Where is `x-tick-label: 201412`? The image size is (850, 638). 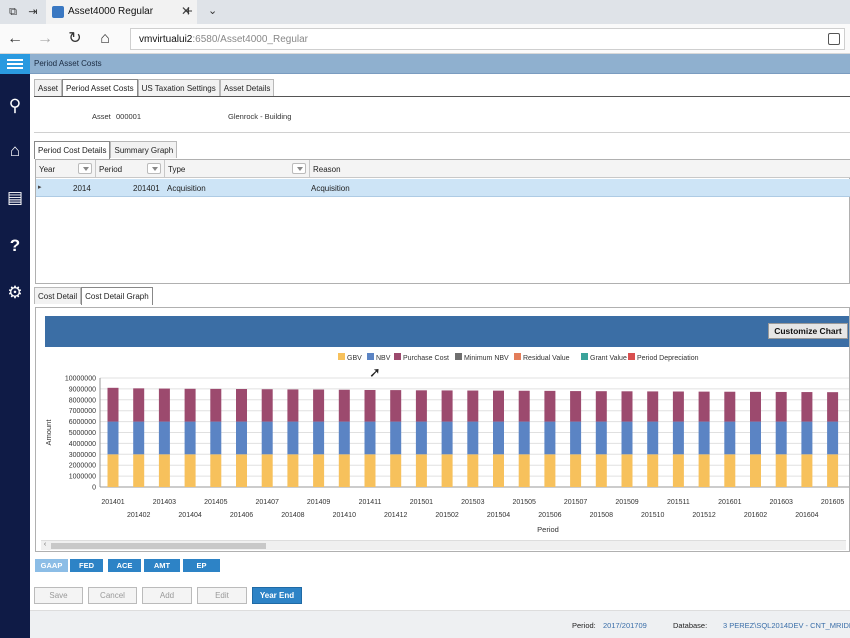 x-tick-label: 201412 is located at coordinates (395, 515).